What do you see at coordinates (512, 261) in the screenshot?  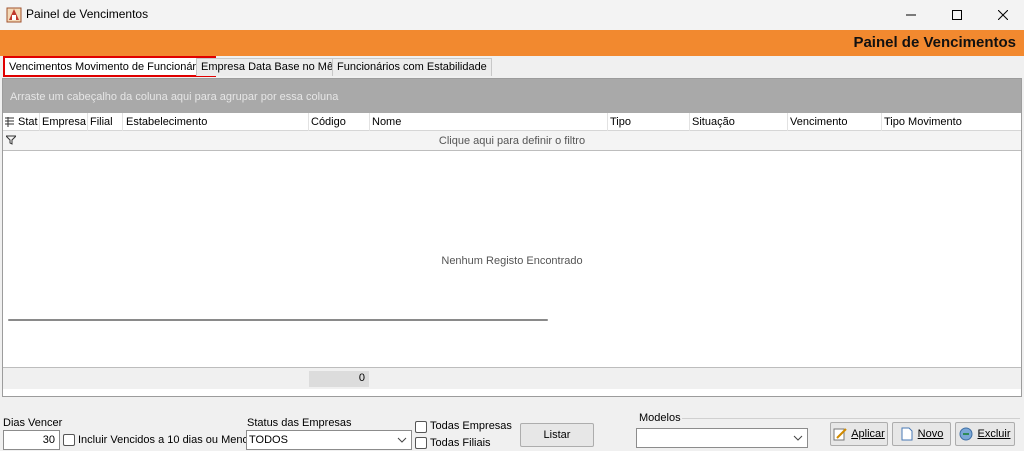 I see `empty-grid-message: Nenhum Registo Encontrado` at bounding box center [512, 261].